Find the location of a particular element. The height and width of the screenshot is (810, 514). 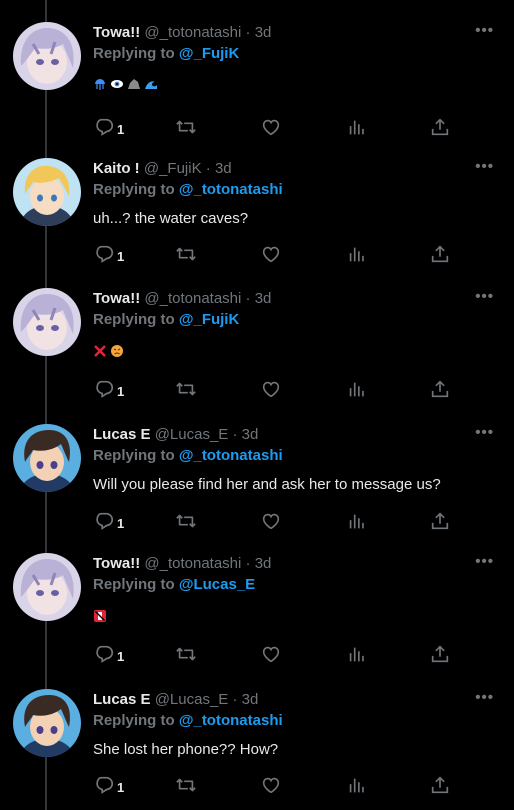

tweet-text: She lost her phone?? How? is located at coordinates (186, 749).